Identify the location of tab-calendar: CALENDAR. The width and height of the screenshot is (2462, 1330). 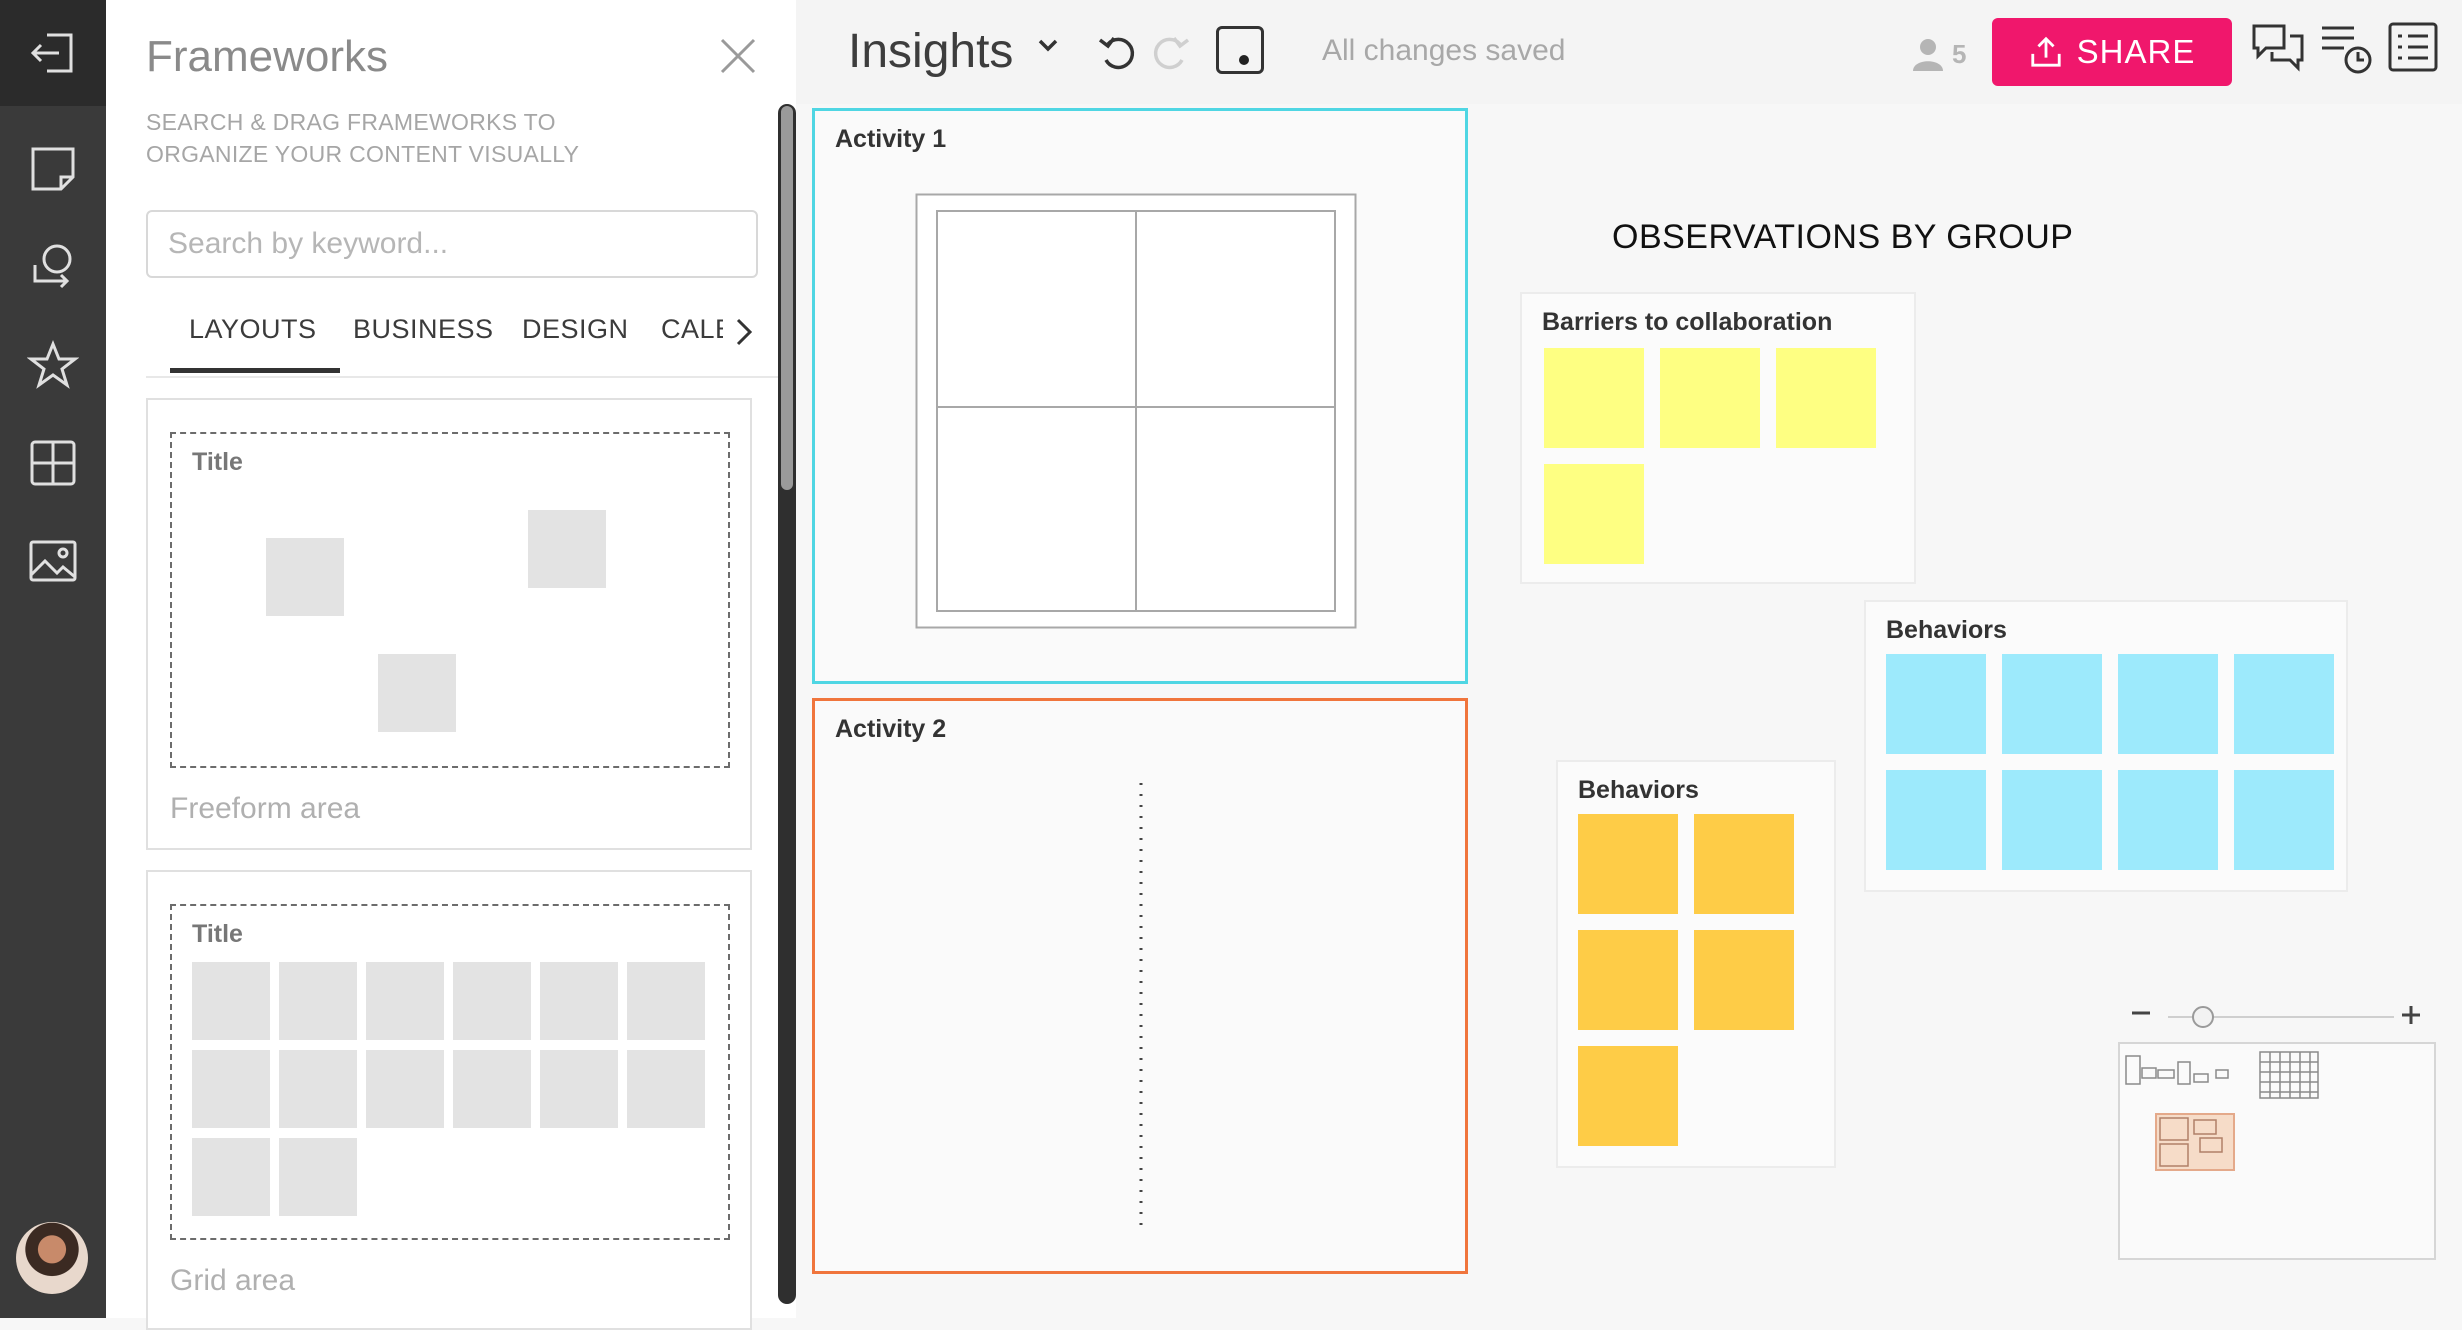
(692, 334).